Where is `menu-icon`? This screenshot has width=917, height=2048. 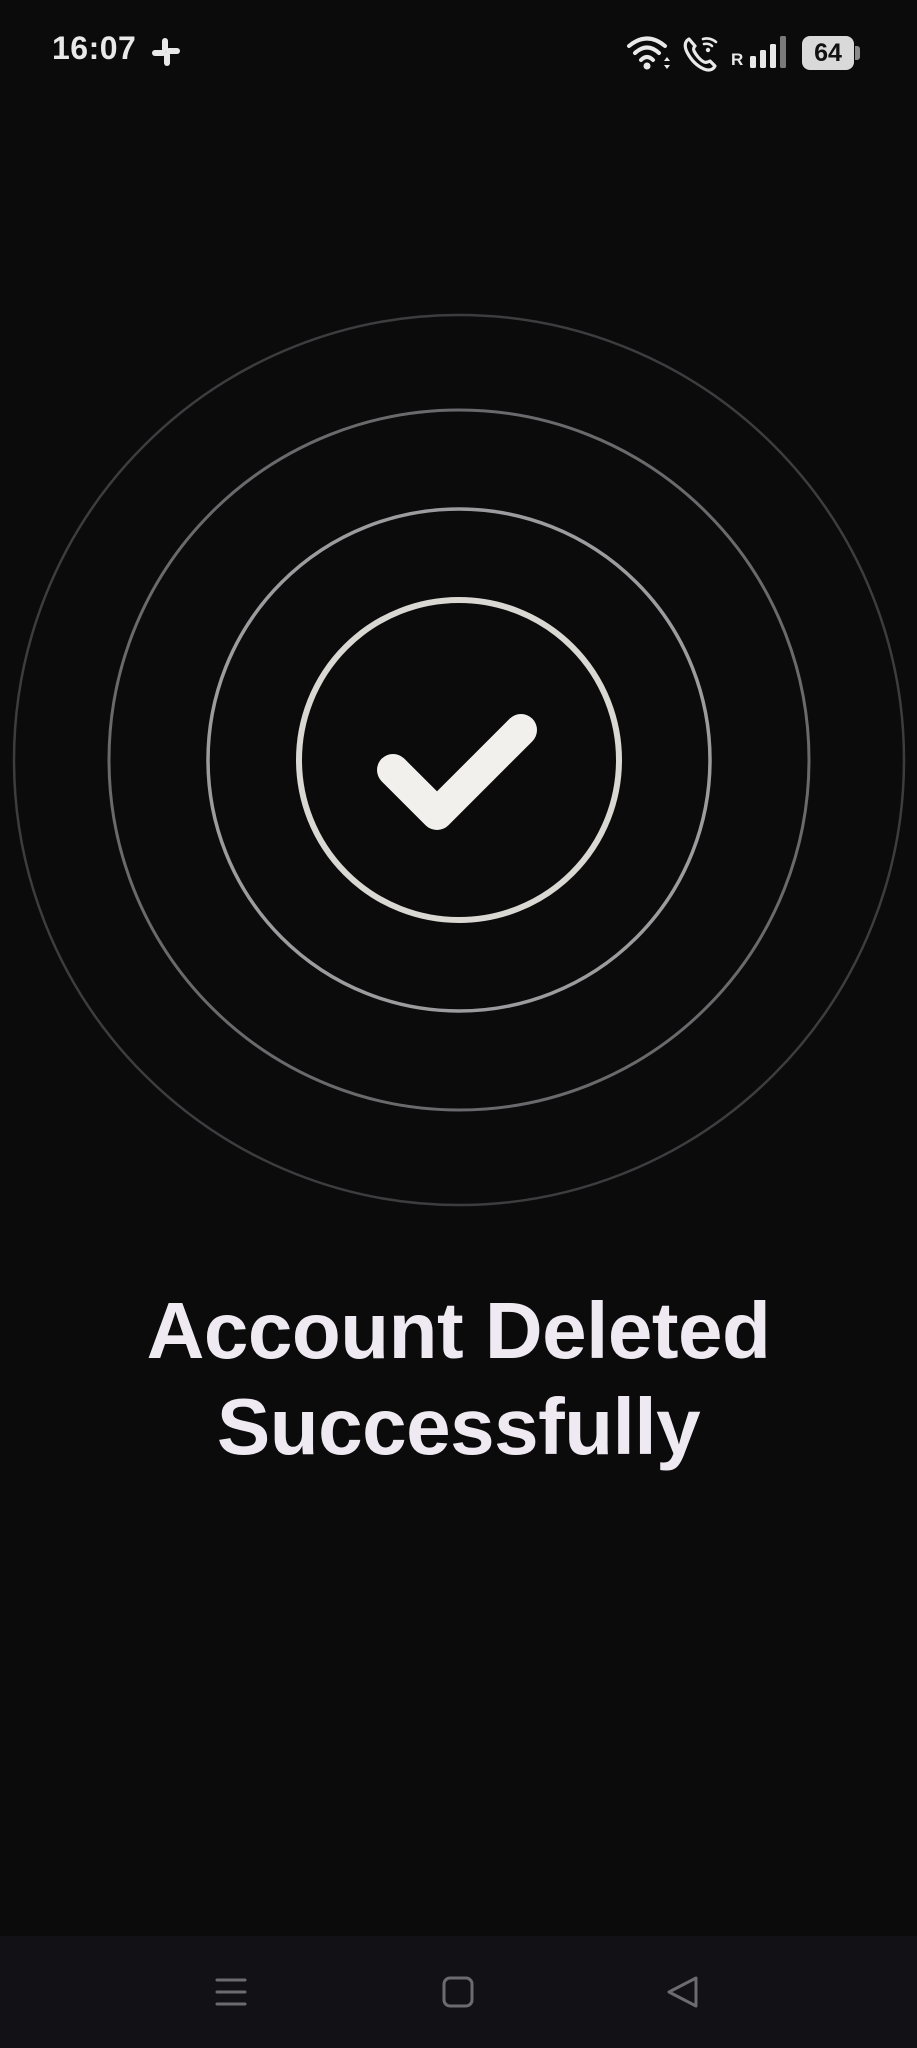
menu-icon is located at coordinates (231, 1992).